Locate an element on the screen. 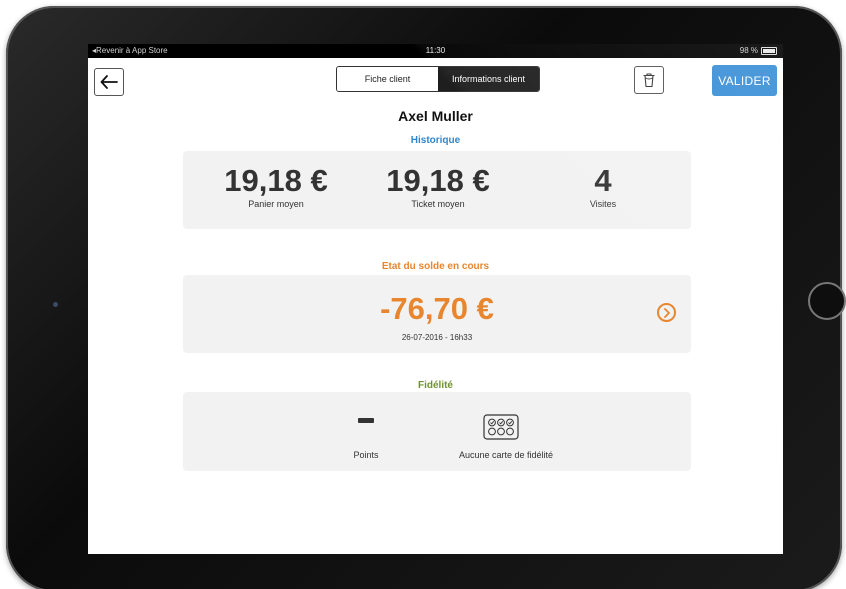 The width and height of the screenshot is (846, 589). stat-value: 4 is located at coordinates (603, 180).